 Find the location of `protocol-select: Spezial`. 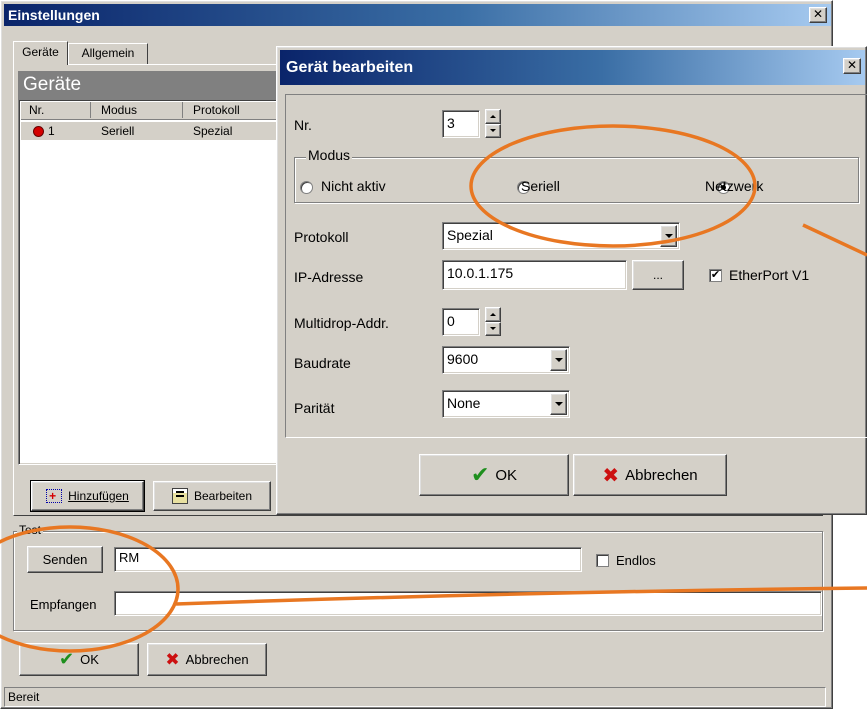

protocol-select: Spezial is located at coordinates (561, 236).